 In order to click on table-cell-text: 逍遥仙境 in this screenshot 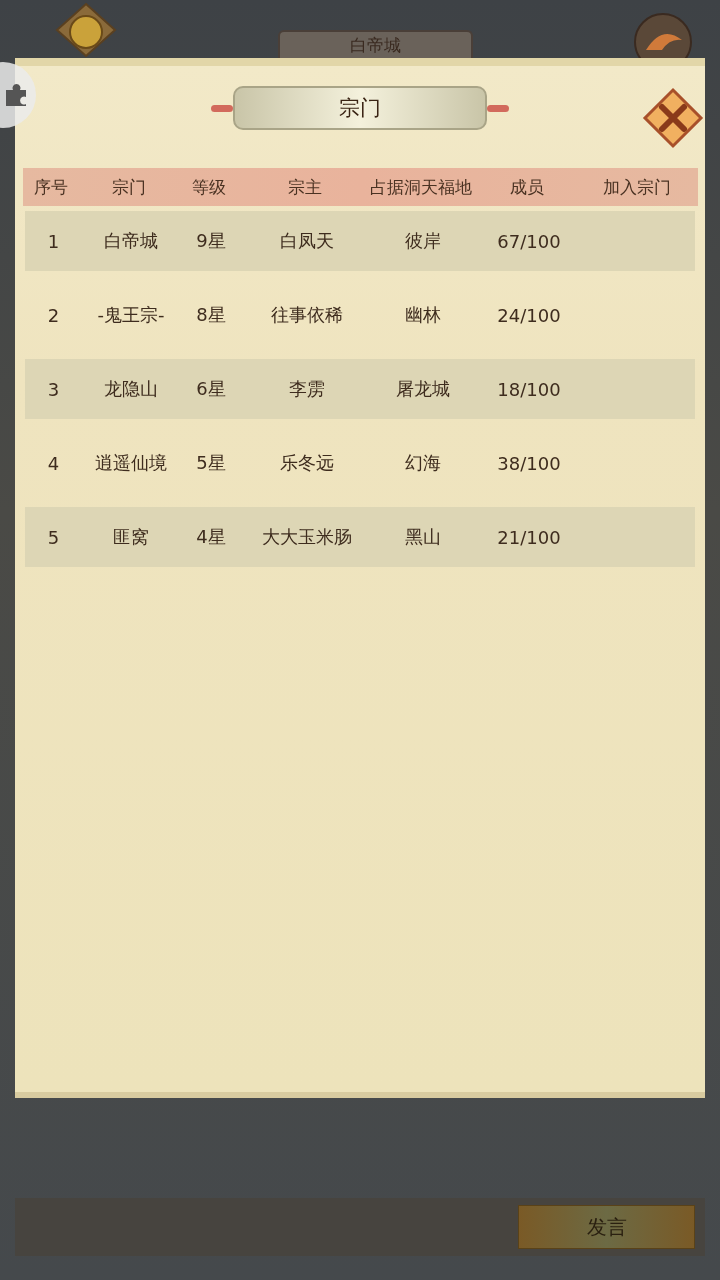, I will do `click(131, 463)`.